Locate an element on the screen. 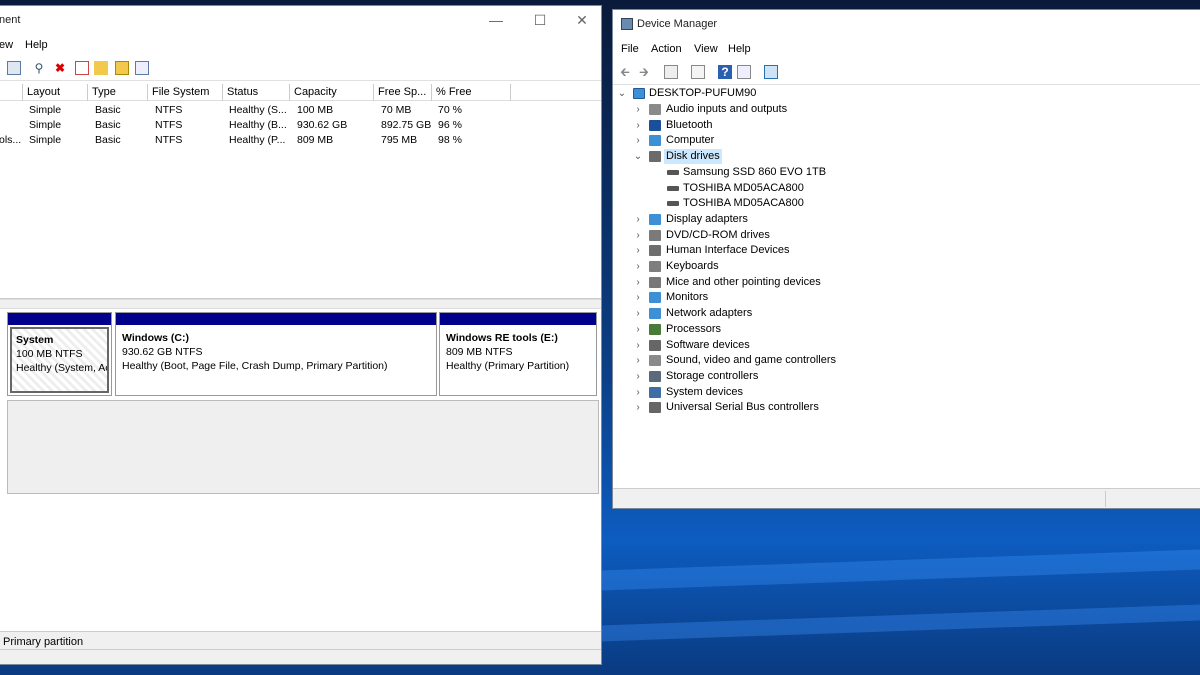 This screenshot has width=1200, height=675. mouse-icon is located at coordinates (655, 282).